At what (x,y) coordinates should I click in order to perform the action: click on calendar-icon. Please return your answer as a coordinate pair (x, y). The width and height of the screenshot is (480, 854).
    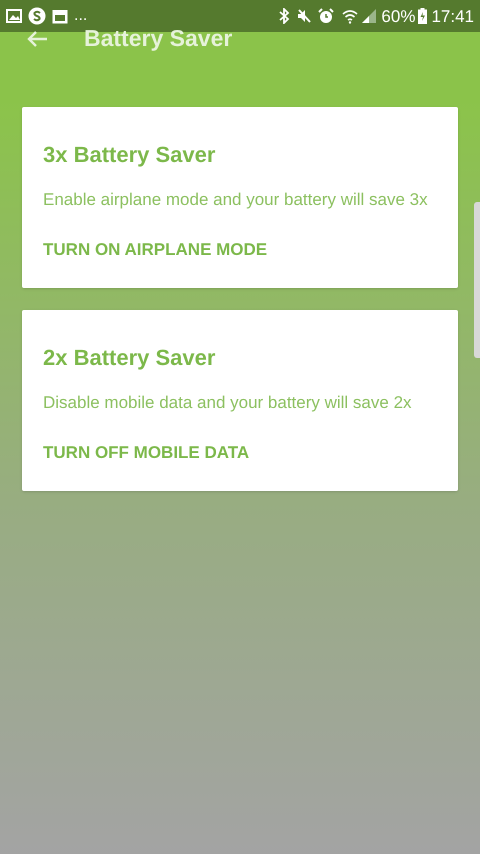
    Looking at the image, I should click on (60, 16).